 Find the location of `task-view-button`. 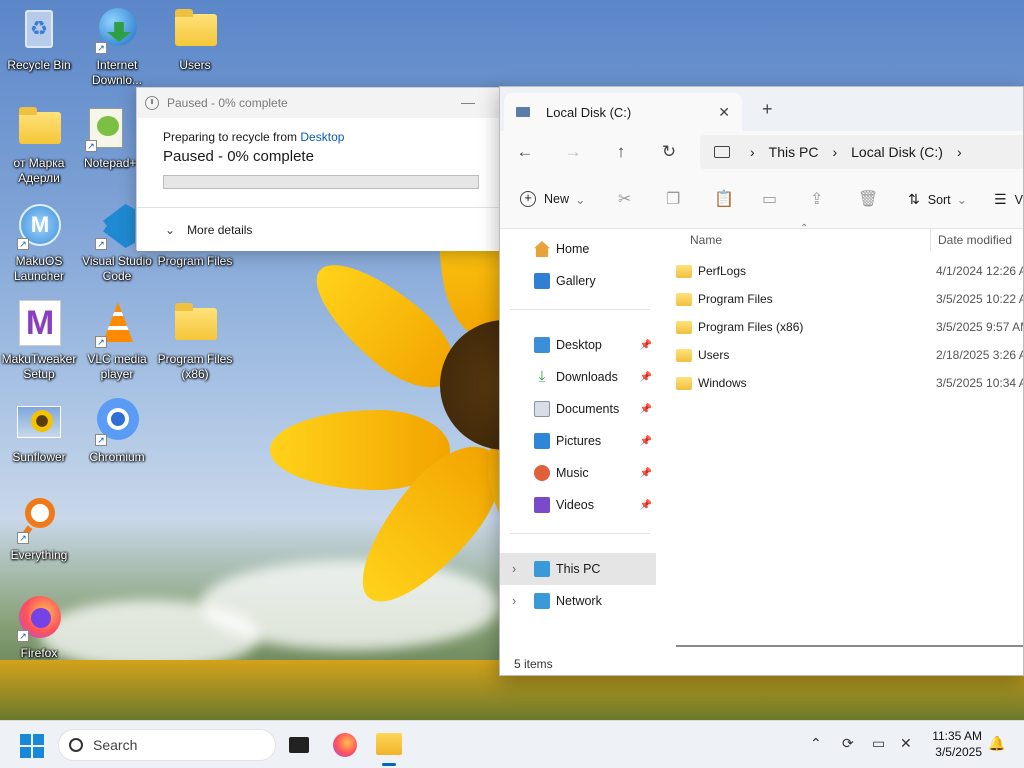

task-view-button is located at coordinates (299, 745).